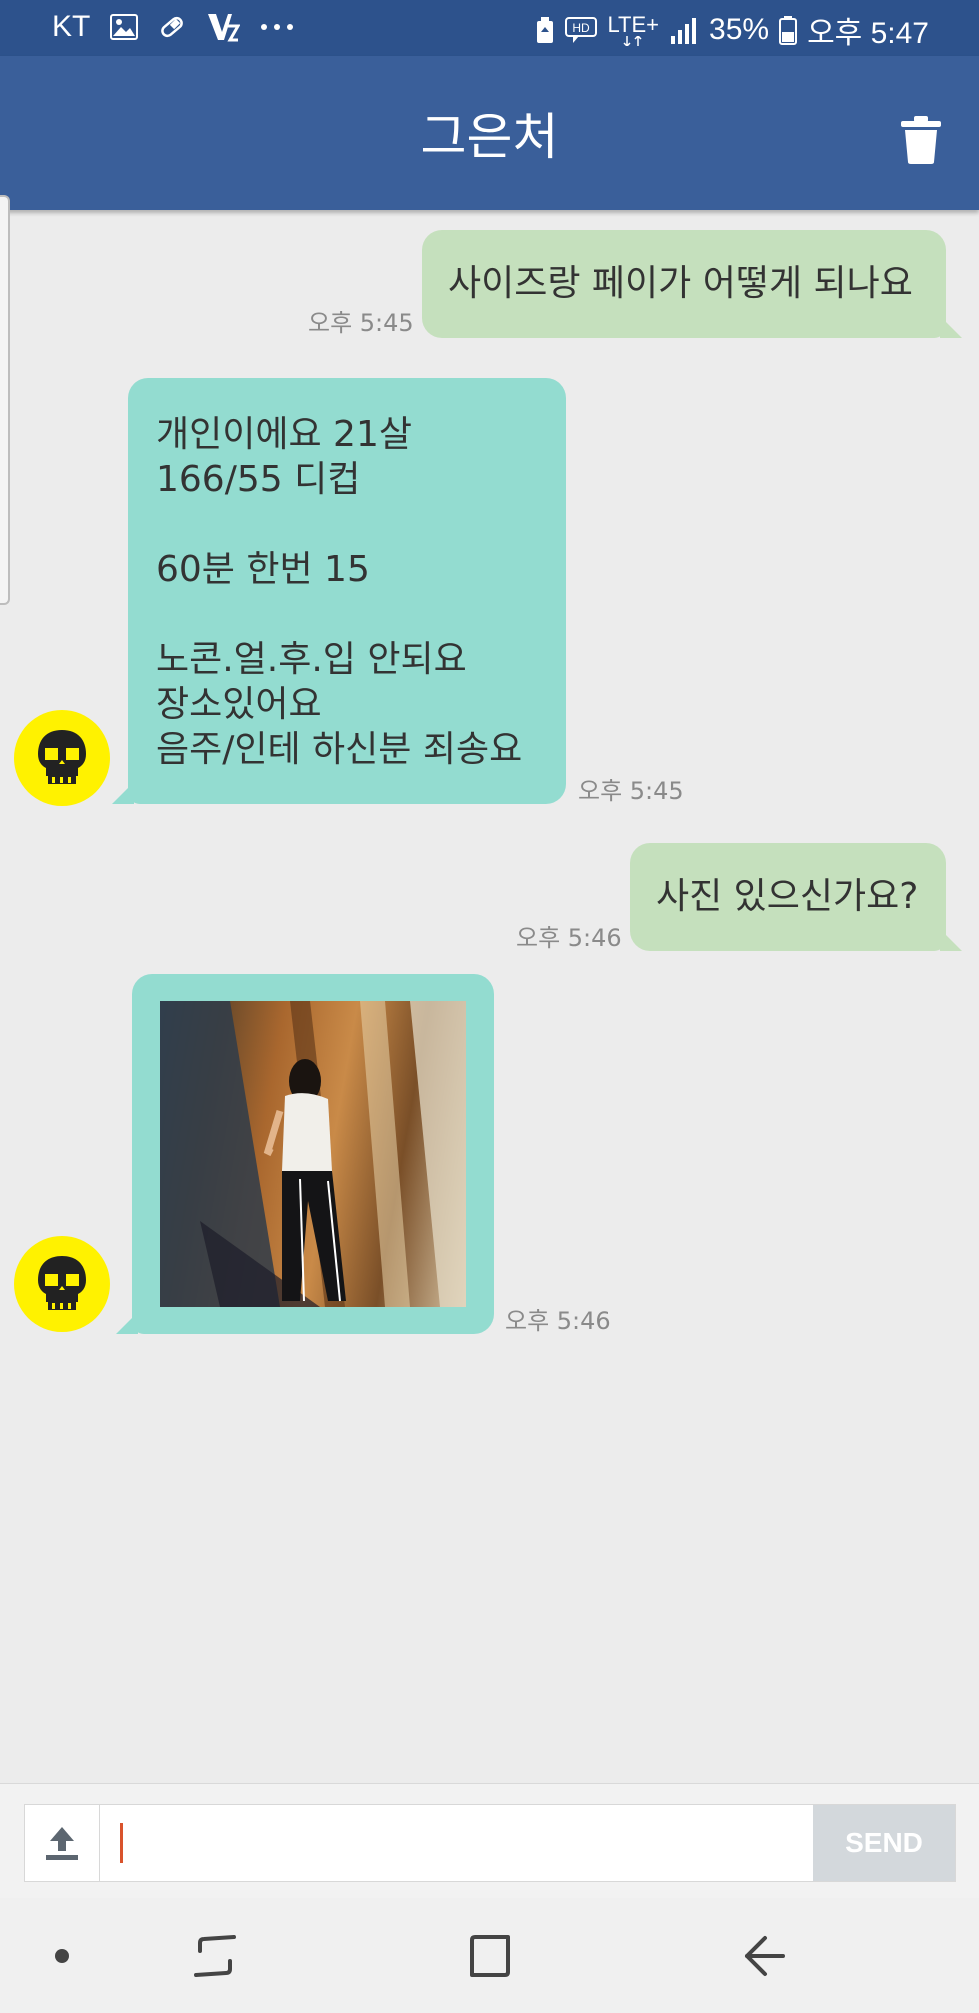  I want to click on home-button, so click(490, 1955).